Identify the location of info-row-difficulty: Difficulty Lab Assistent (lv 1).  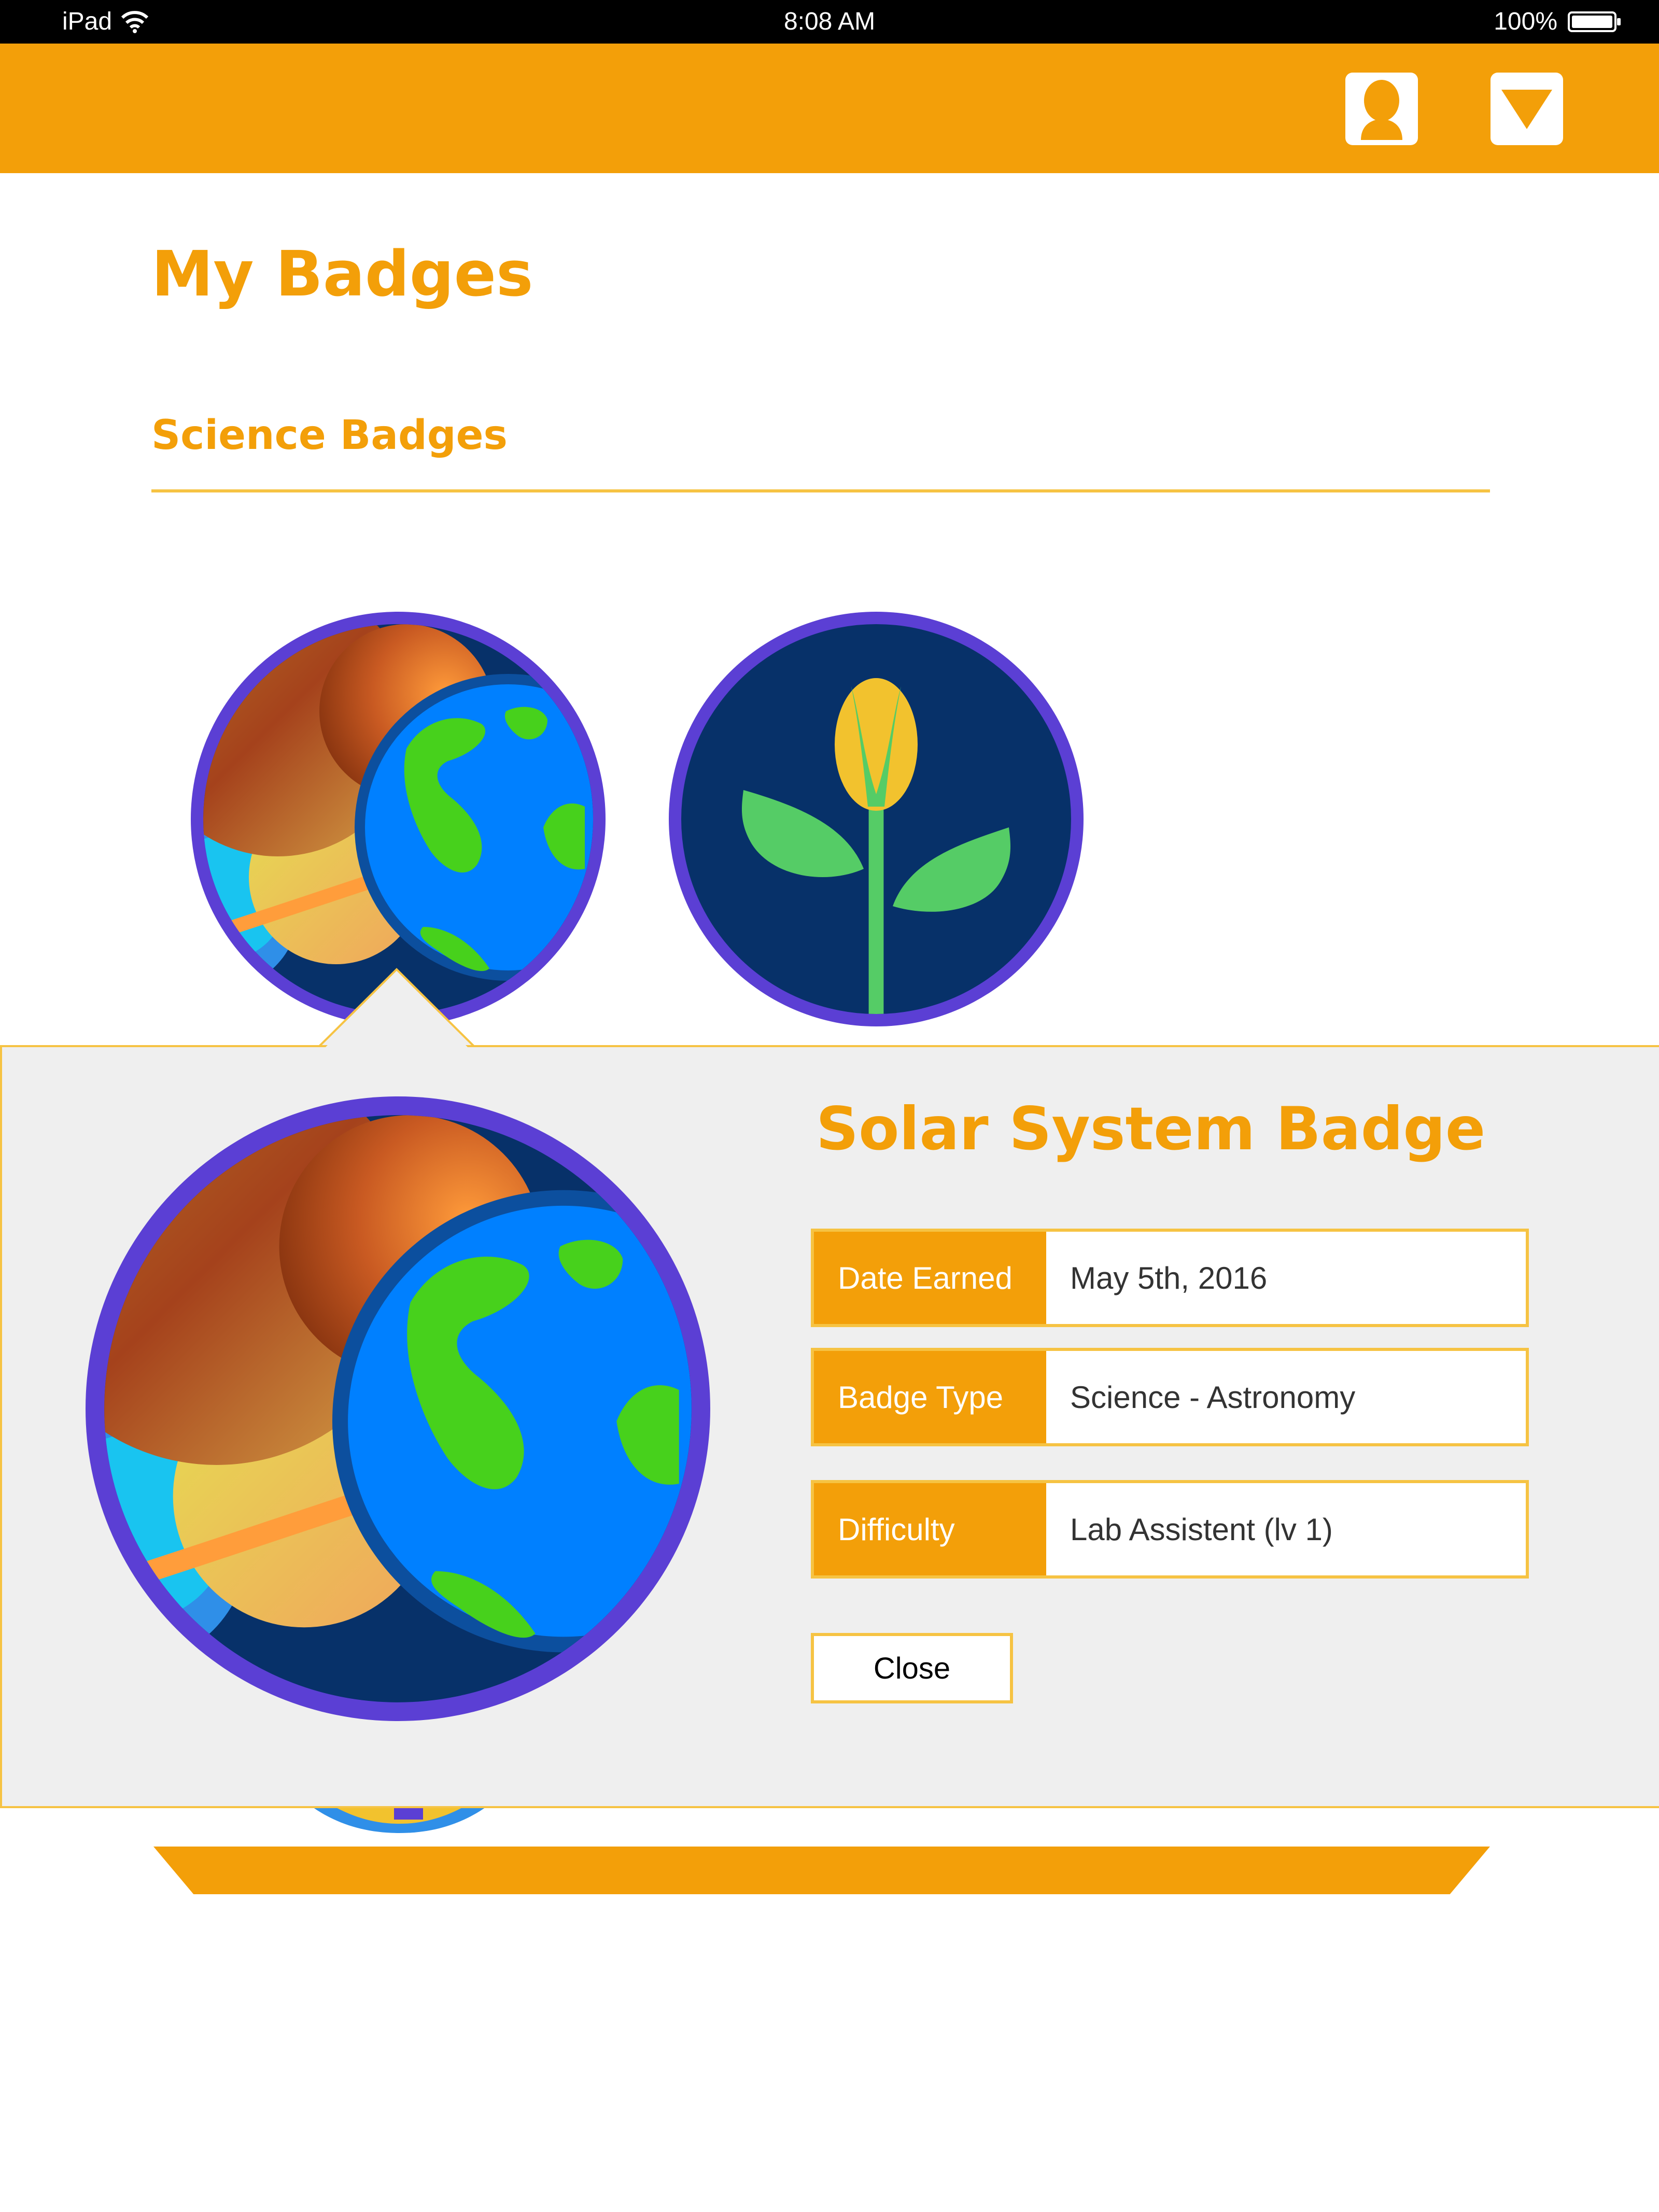
(1170, 1529).